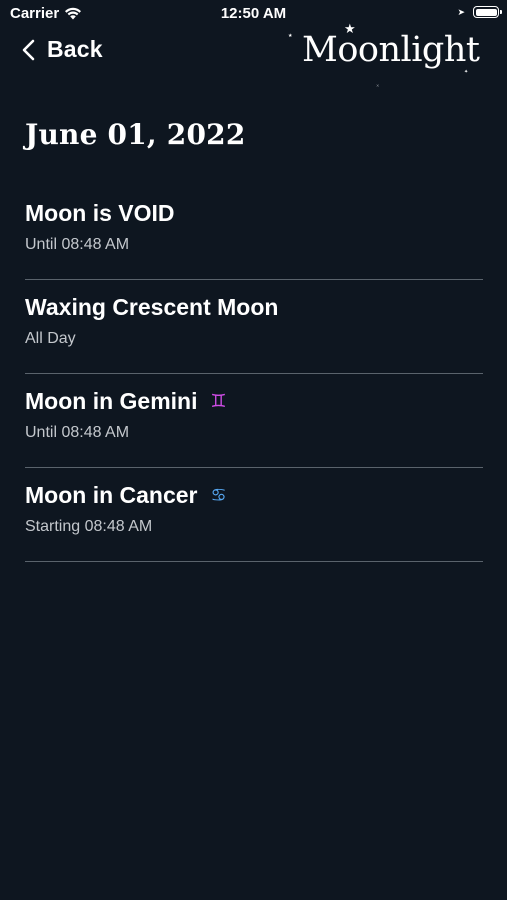 This screenshot has width=507, height=900. I want to click on event-title: Waxing Crescent Moon, so click(151, 307).